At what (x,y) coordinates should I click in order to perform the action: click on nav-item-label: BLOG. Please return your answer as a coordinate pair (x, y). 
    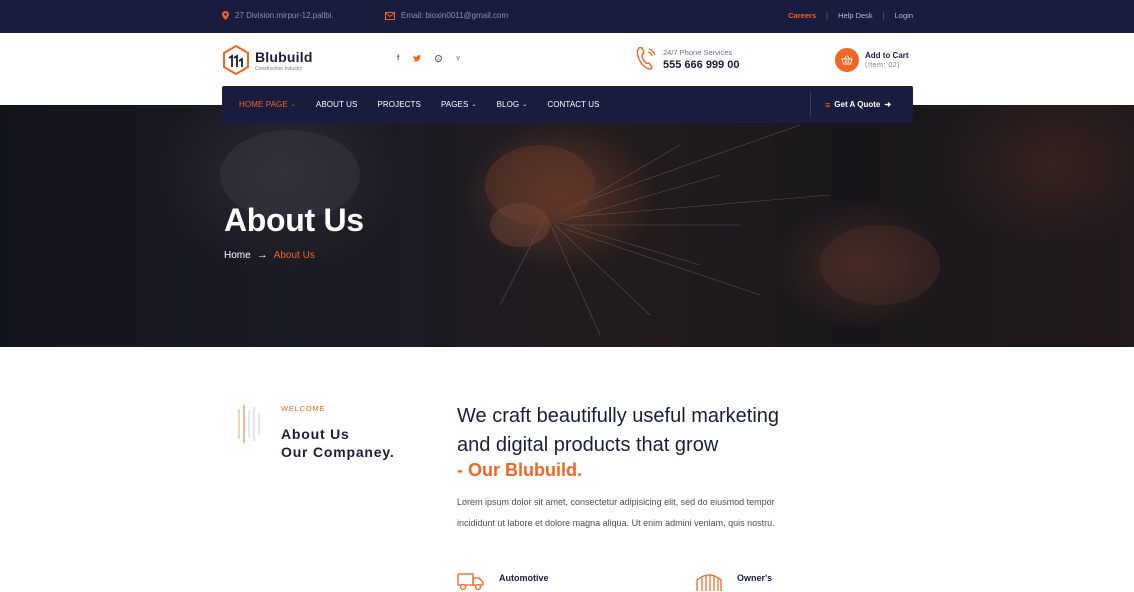
    Looking at the image, I should click on (508, 104).